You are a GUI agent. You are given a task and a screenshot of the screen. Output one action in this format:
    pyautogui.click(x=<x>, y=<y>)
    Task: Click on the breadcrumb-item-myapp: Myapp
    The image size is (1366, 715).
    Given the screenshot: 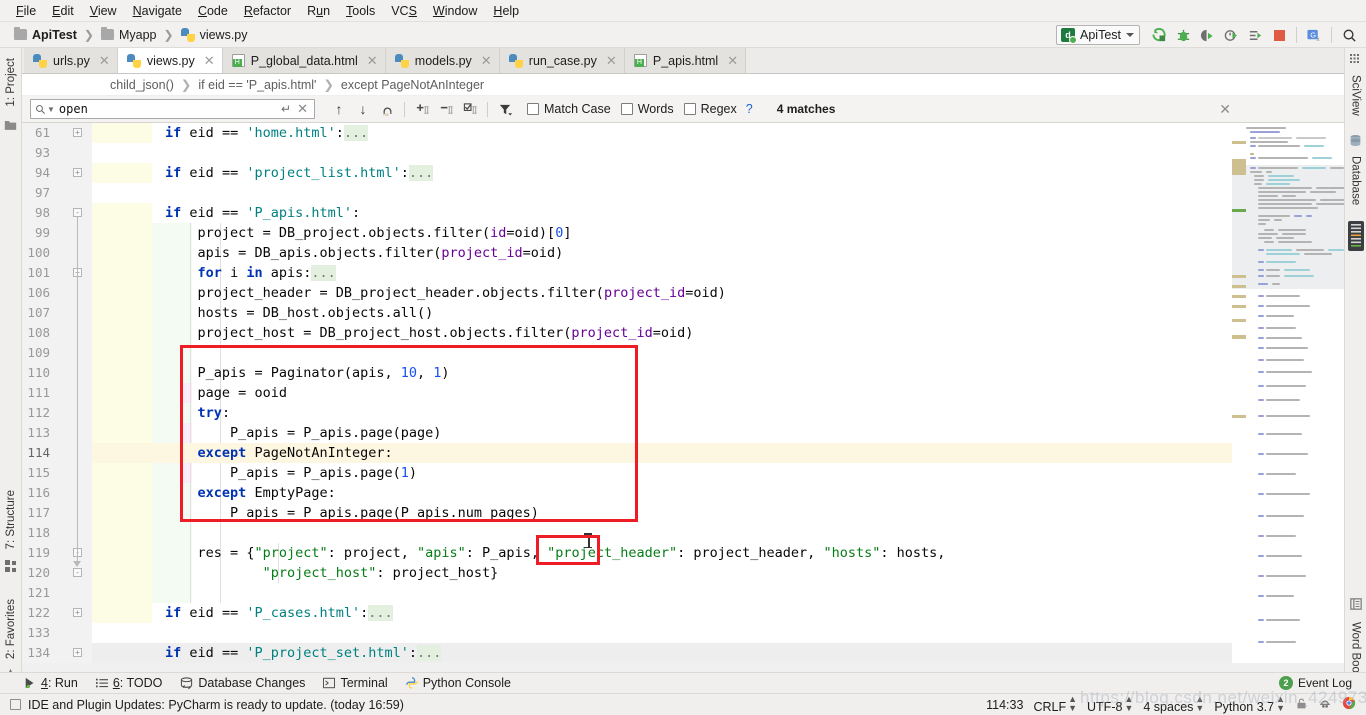 What is the action you would take?
    pyautogui.click(x=129, y=35)
    